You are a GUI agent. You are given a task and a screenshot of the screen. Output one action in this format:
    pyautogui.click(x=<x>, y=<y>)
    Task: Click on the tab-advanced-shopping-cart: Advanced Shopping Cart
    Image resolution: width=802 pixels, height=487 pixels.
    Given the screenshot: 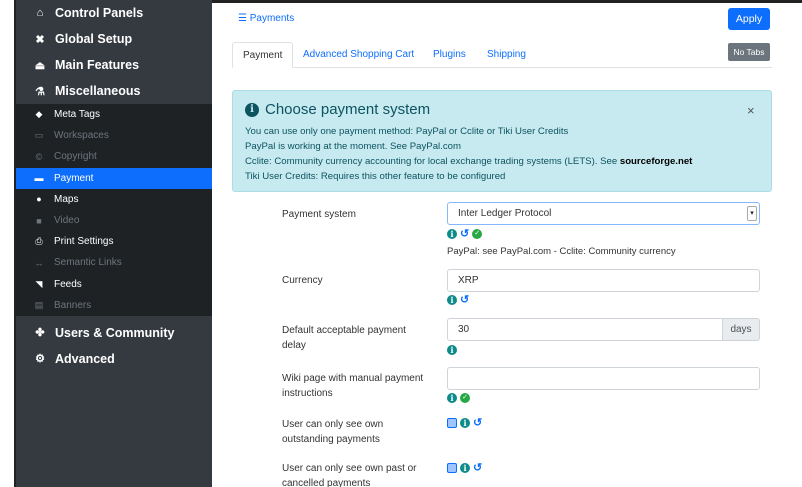 What is the action you would take?
    pyautogui.click(x=358, y=55)
    